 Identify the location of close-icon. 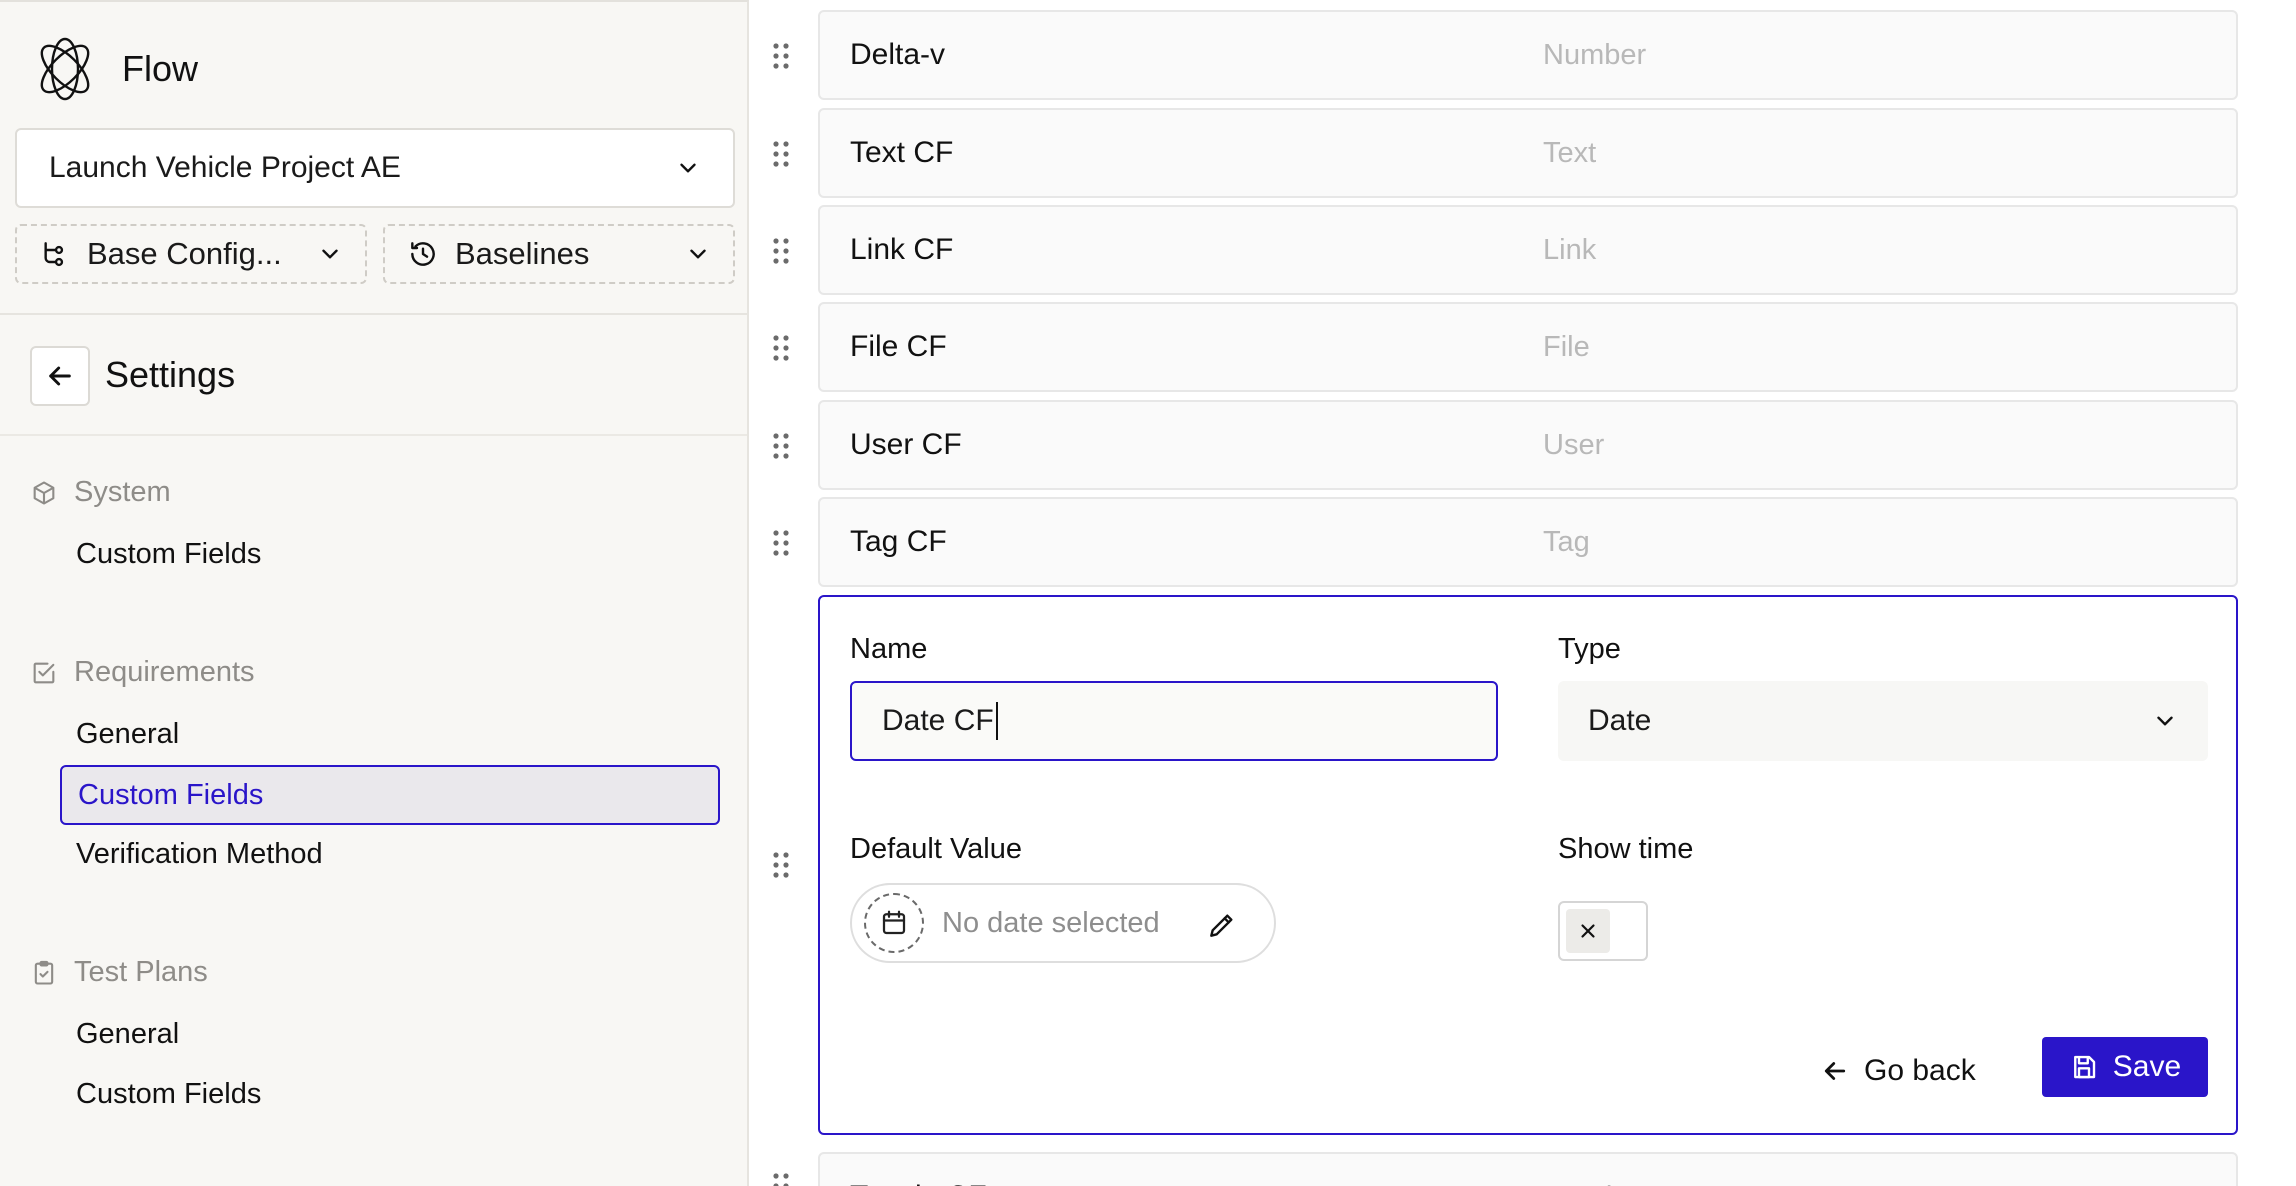
(1588, 931).